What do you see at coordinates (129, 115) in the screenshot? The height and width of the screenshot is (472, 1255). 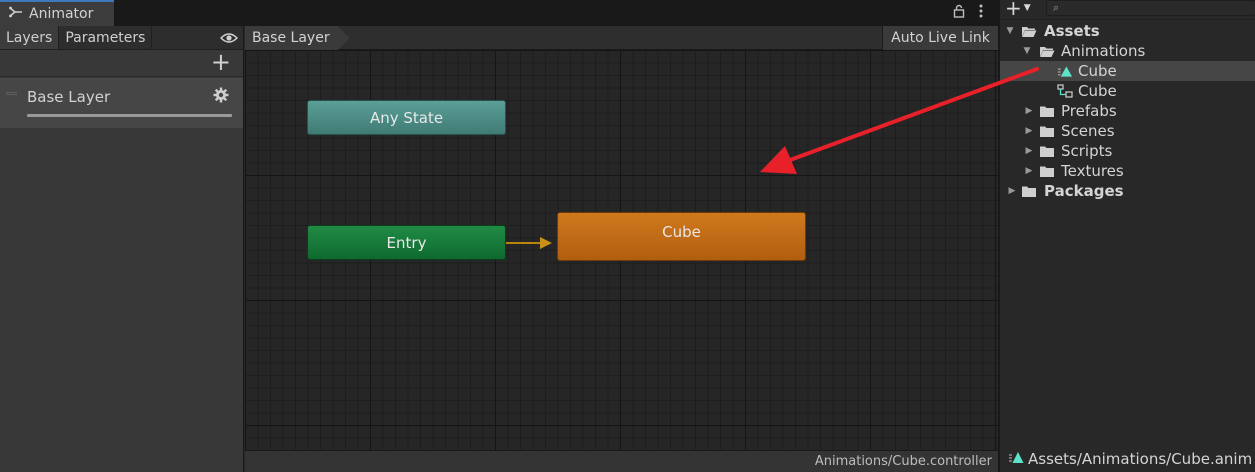 I see `layer-weight-bar` at bounding box center [129, 115].